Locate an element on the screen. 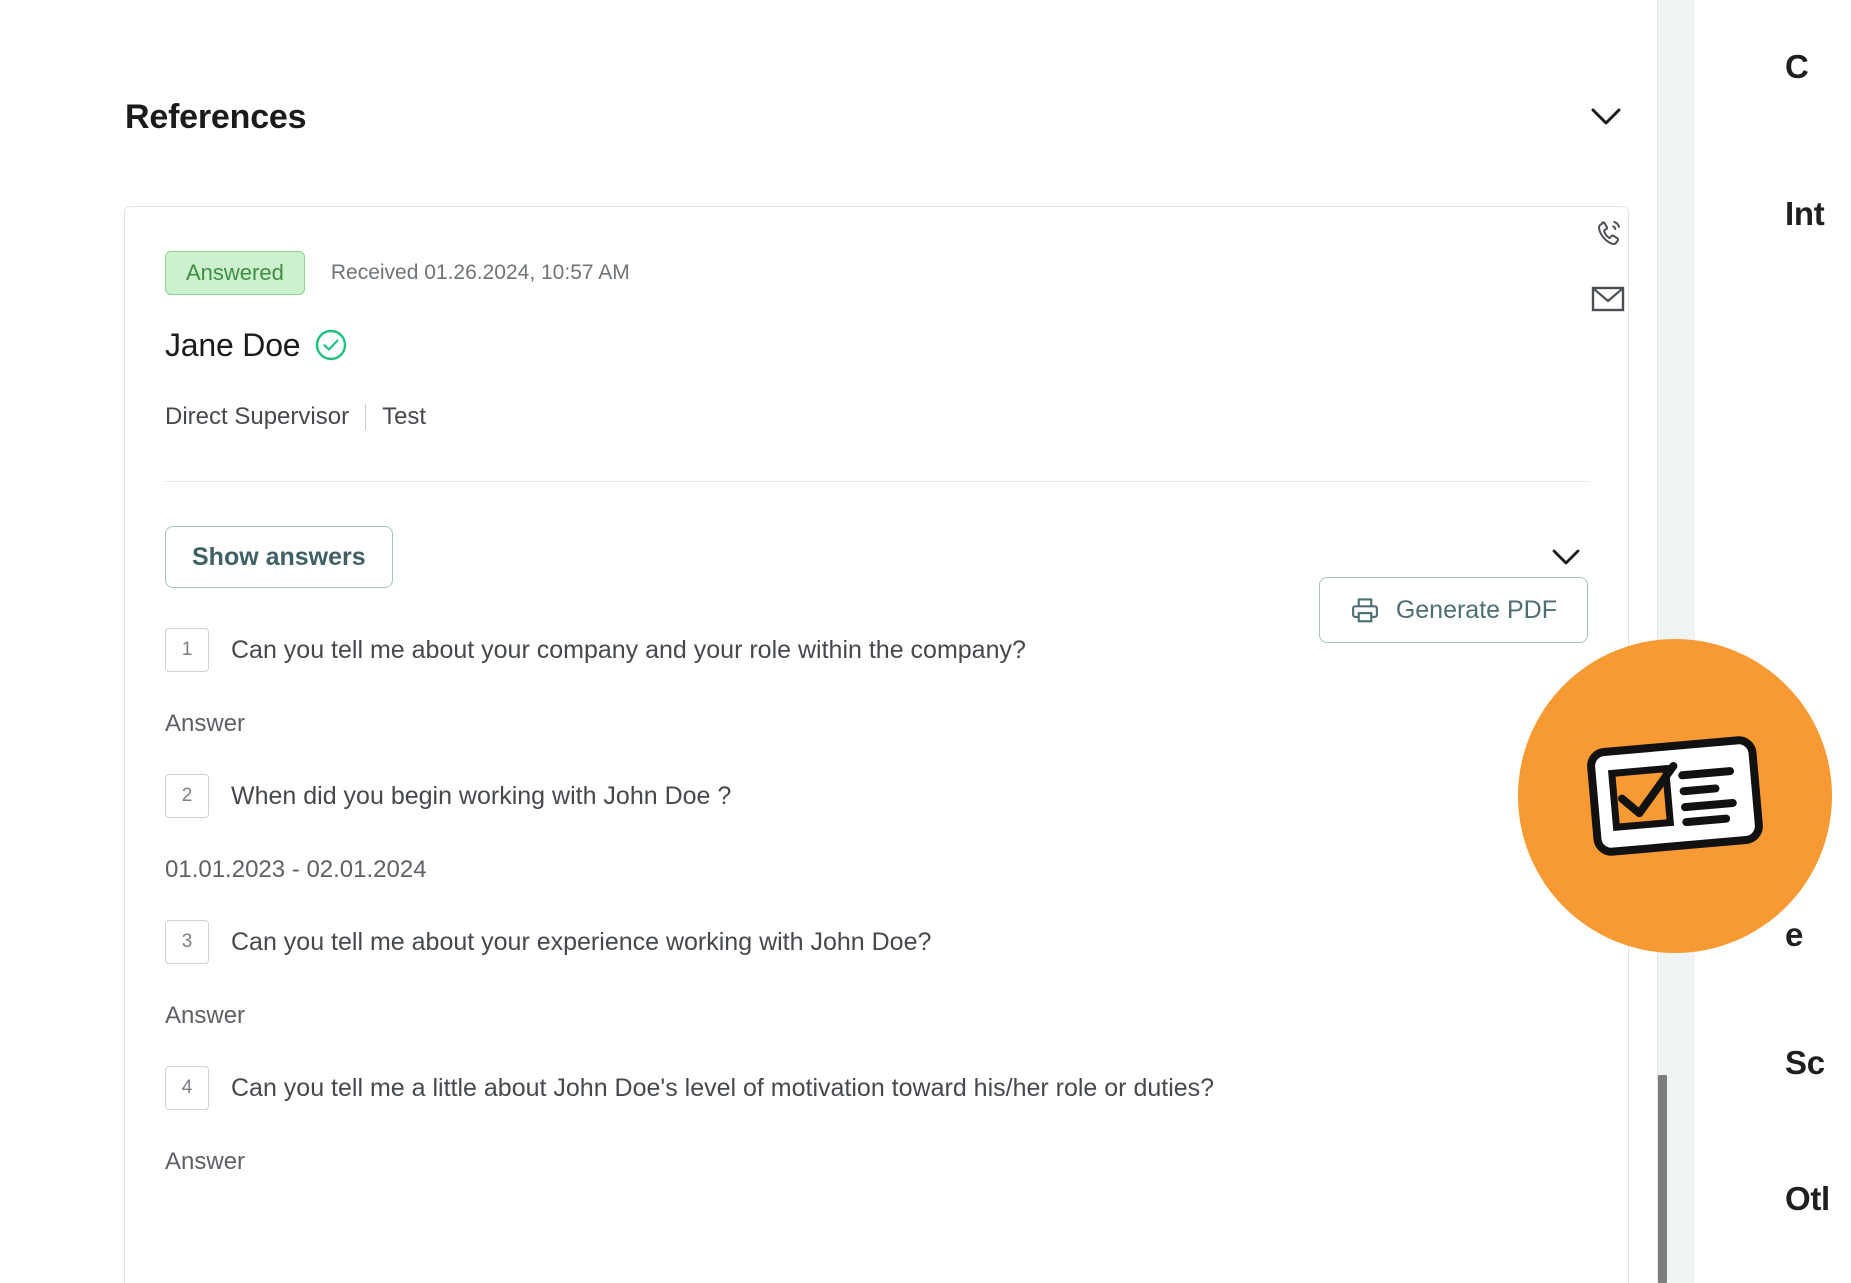 The height and width of the screenshot is (1283, 1851). reference-company: Test is located at coordinates (404, 416).